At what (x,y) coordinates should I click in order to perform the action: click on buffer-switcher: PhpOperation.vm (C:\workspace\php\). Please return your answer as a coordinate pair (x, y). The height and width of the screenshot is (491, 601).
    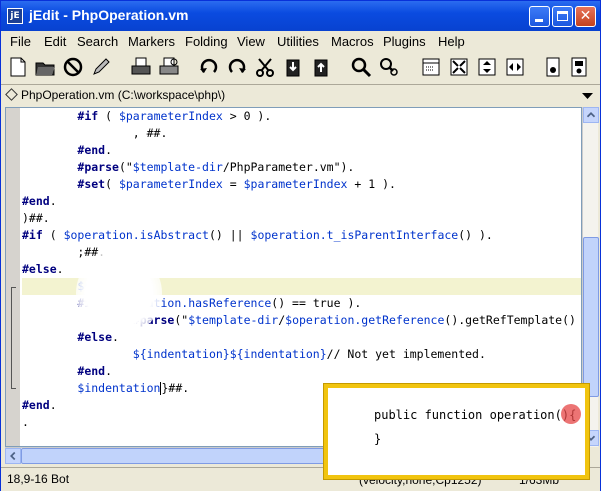
    Looking at the image, I should click on (300, 95).